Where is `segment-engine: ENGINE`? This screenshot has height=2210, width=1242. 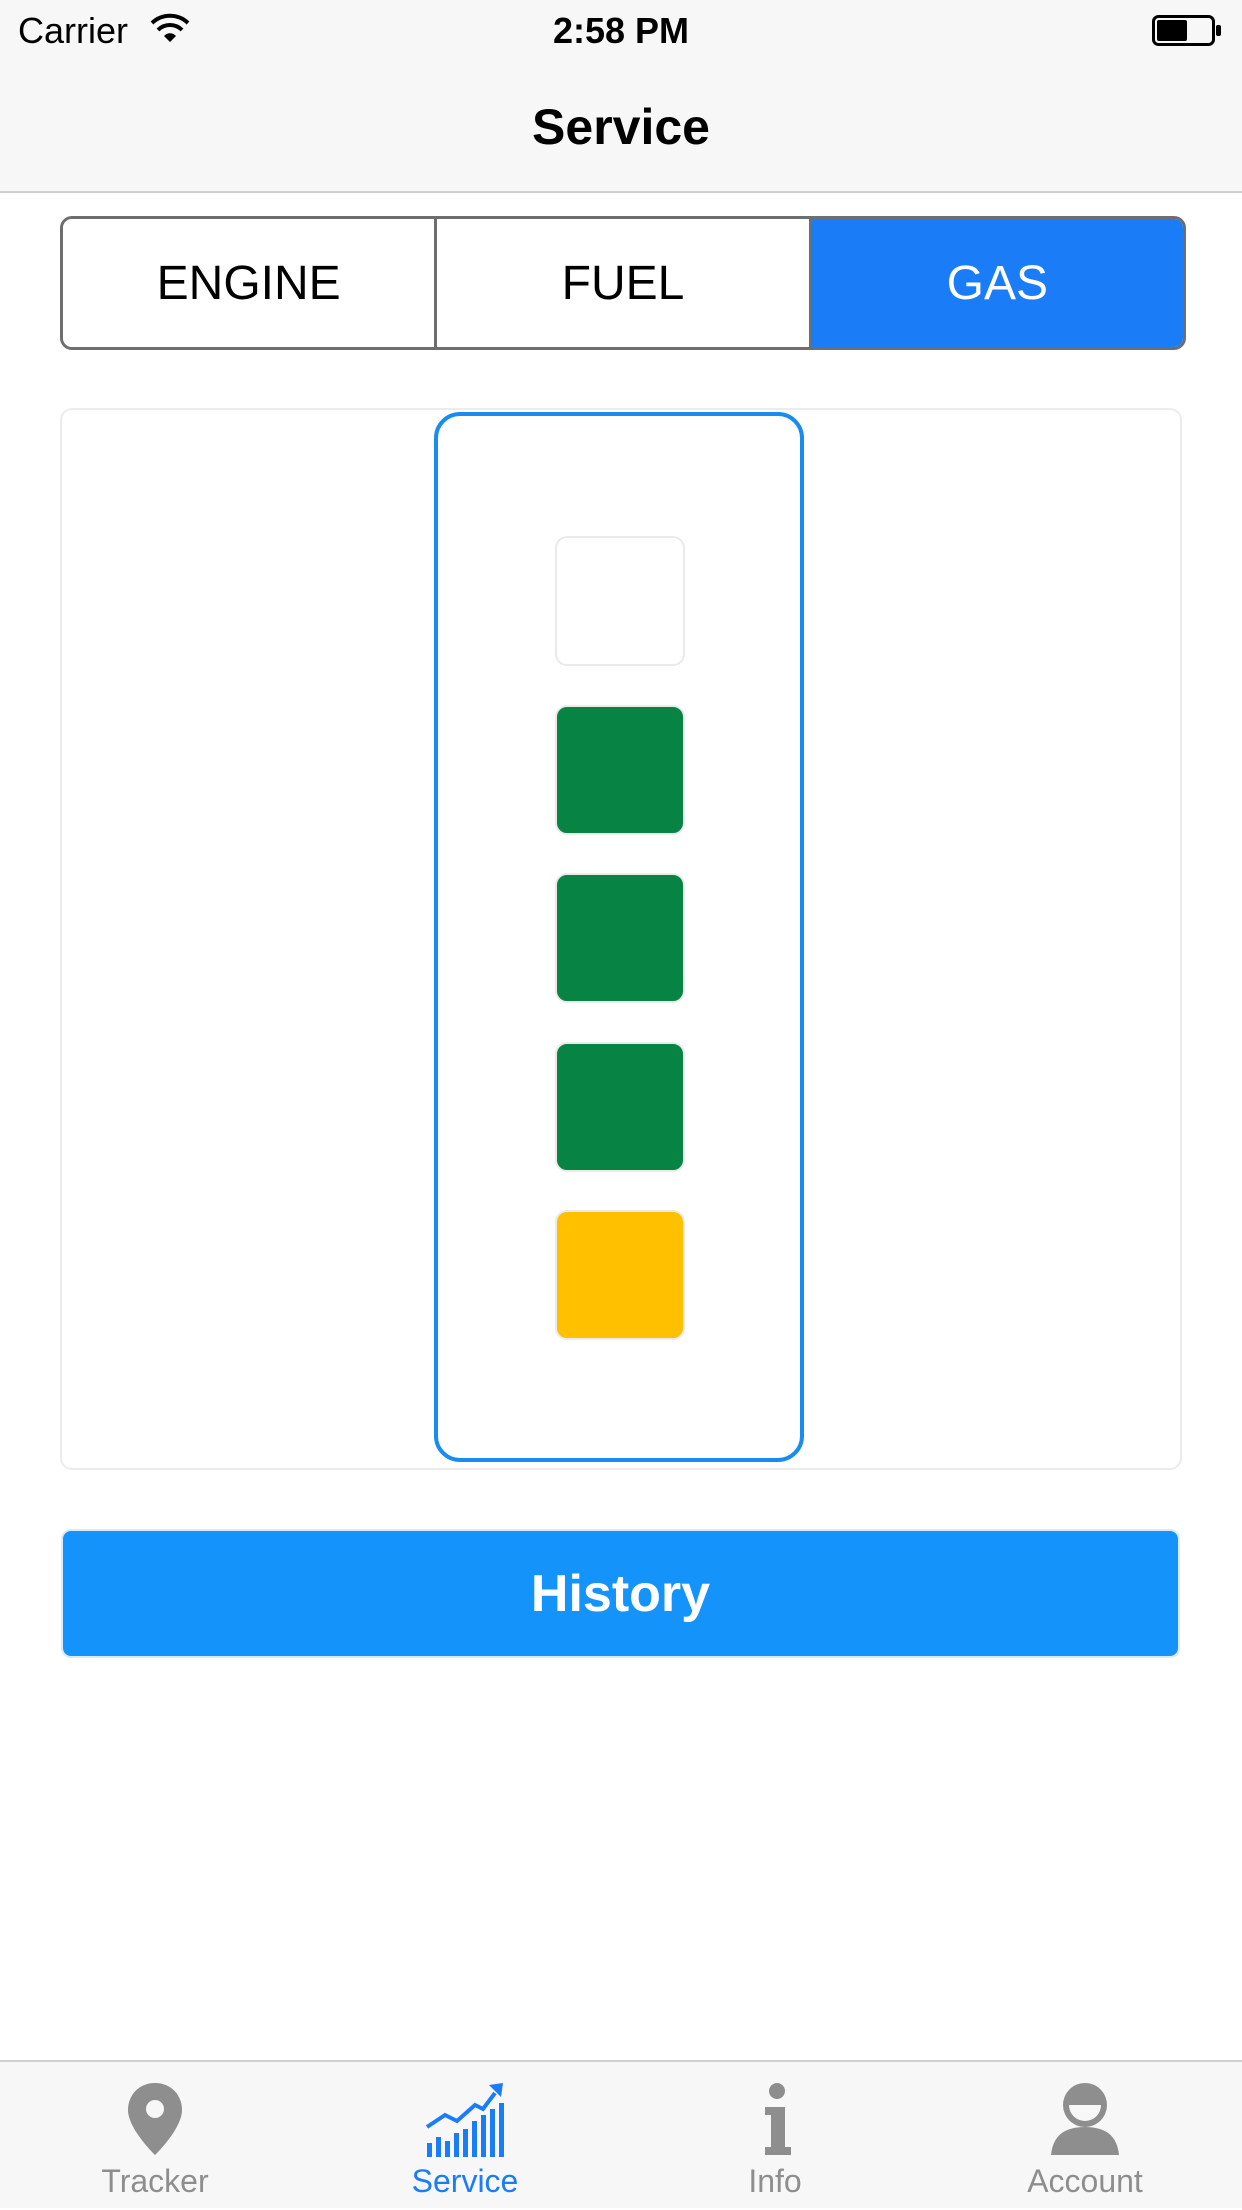 segment-engine: ENGINE is located at coordinates (249, 283).